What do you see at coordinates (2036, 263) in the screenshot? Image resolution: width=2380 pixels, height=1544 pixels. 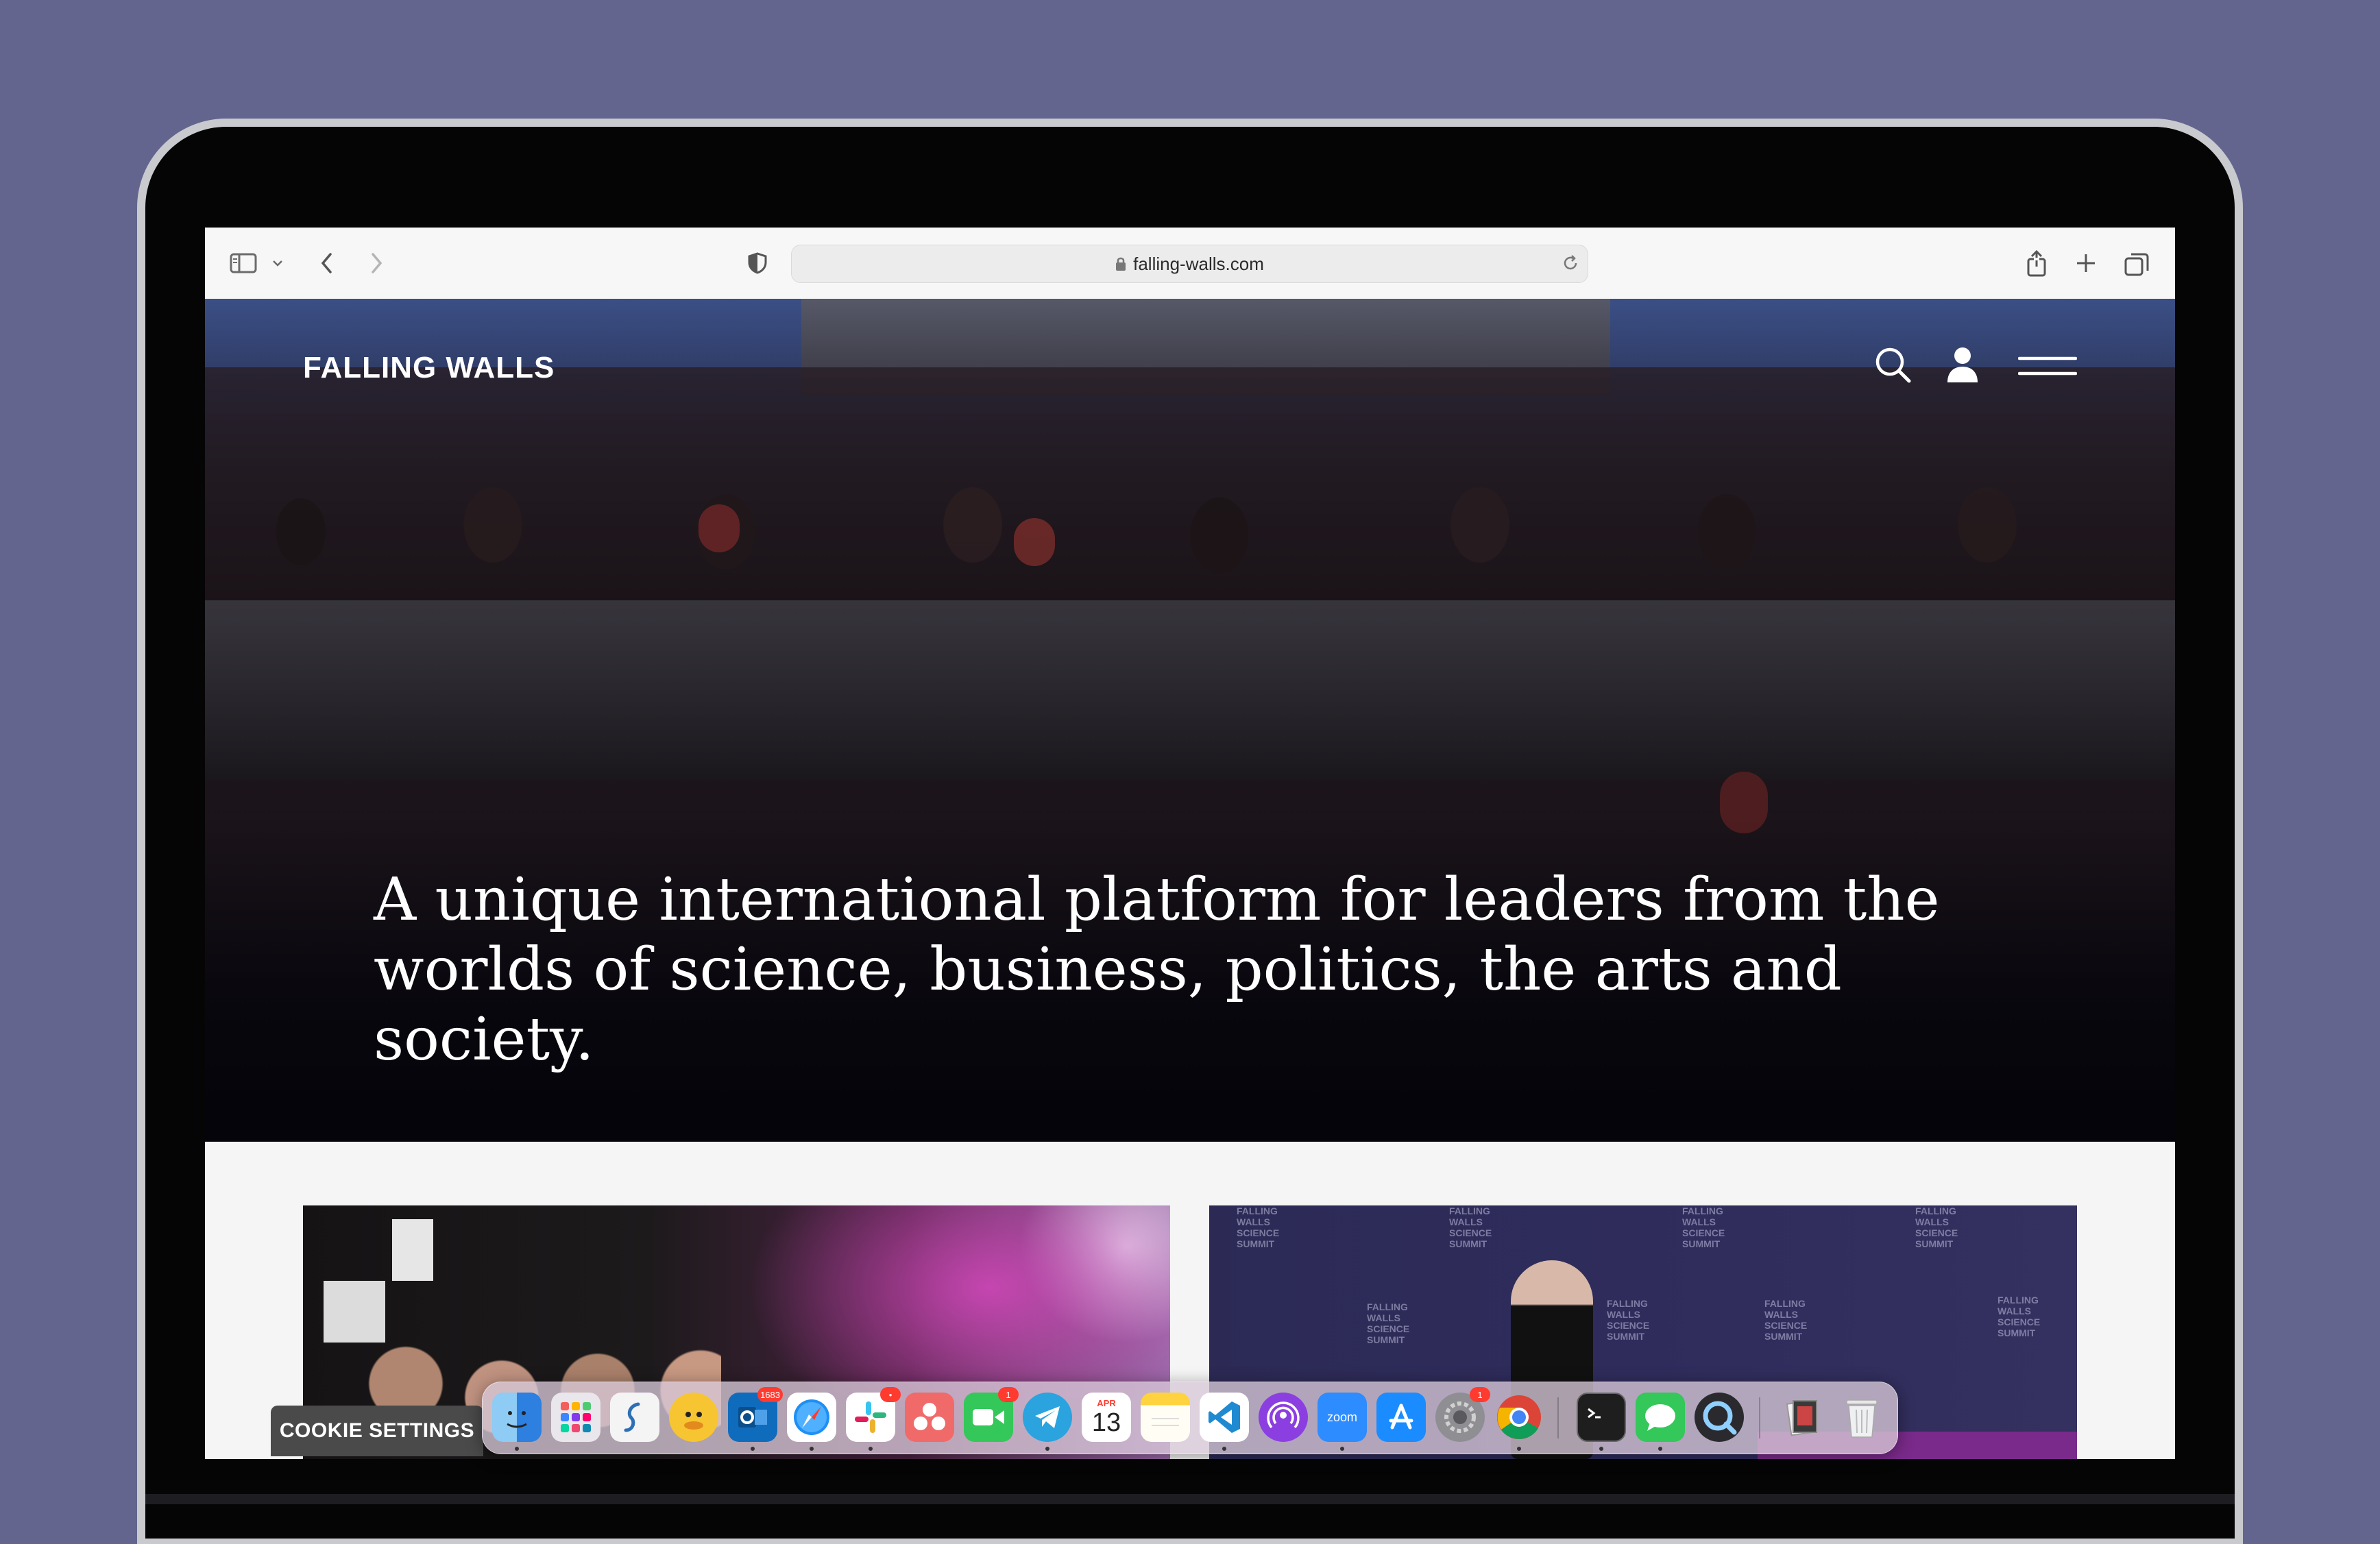 I see `share-icon` at bounding box center [2036, 263].